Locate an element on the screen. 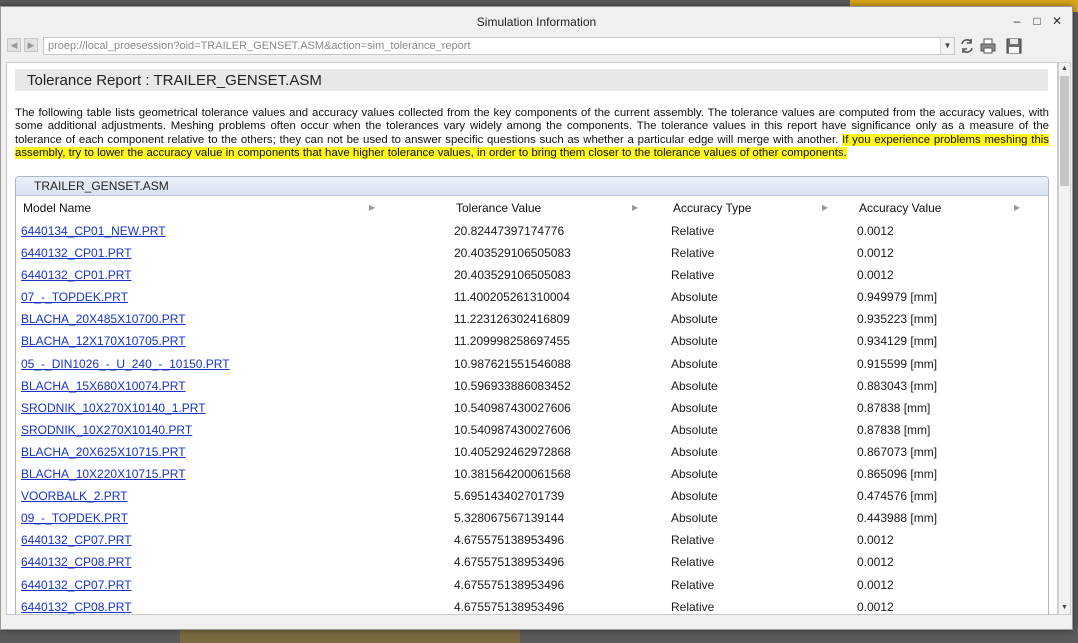 The height and width of the screenshot is (643, 1078). tolerance-value-cell: 11.400205261310004 is located at coordinates (512, 297).